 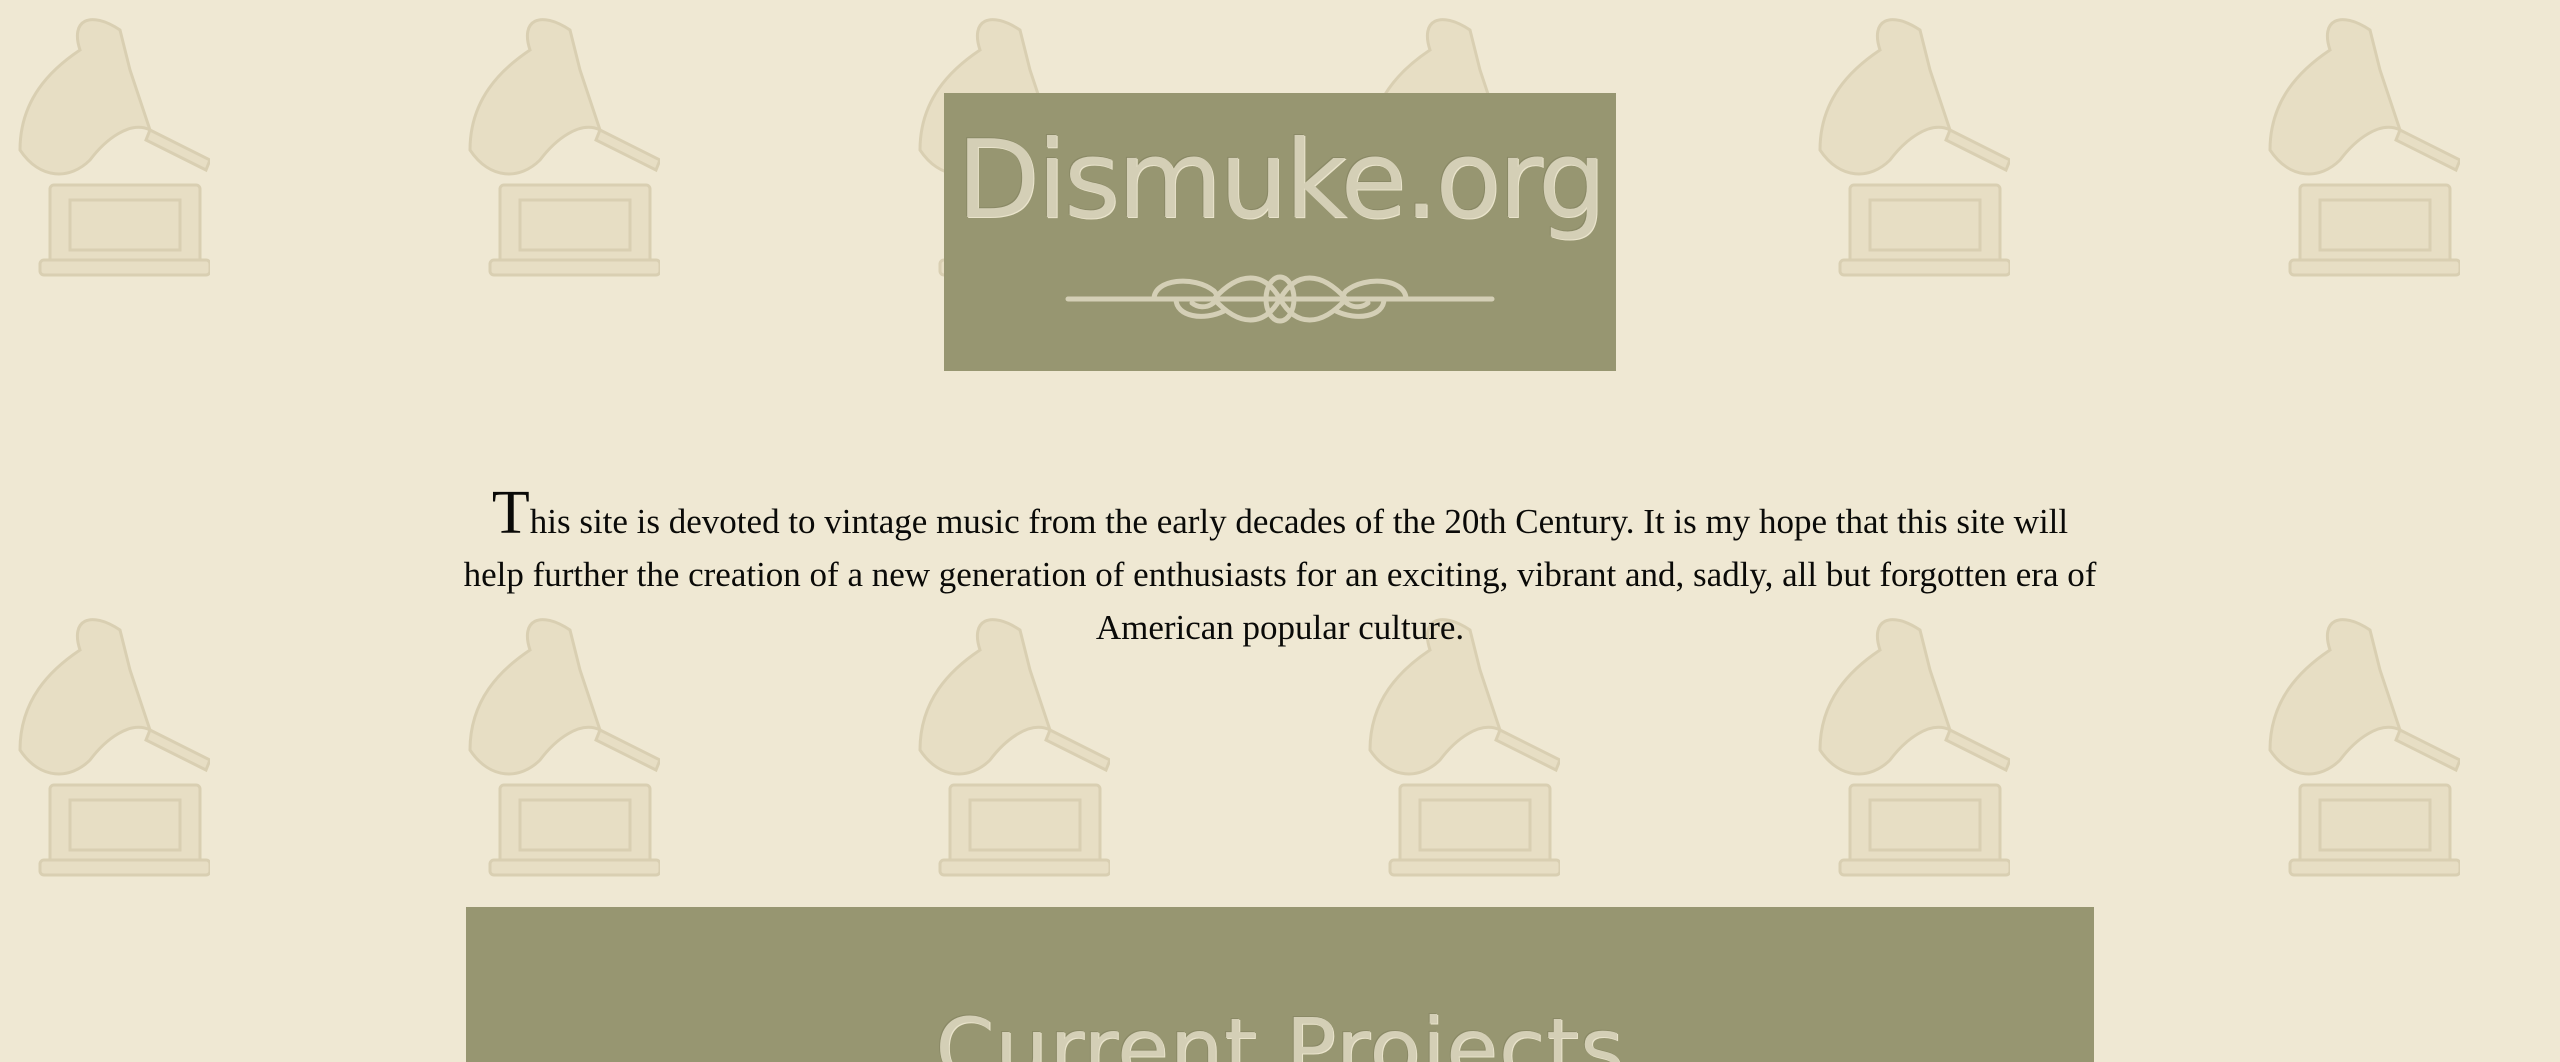 I want to click on site-logo-text: Dismuke.org, so click(x=1281, y=180).